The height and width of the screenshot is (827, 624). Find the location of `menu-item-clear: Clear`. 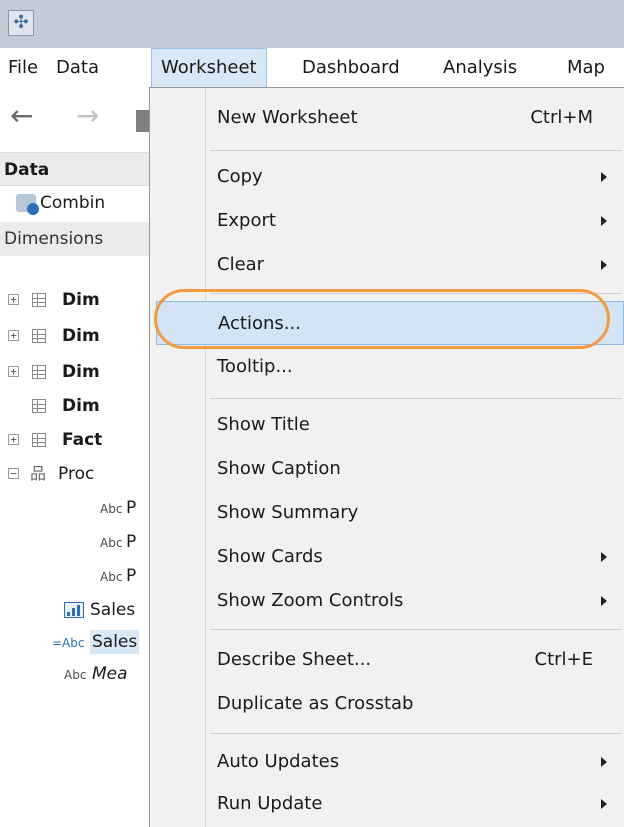

menu-item-clear: Clear is located at coordinates (414, 265).